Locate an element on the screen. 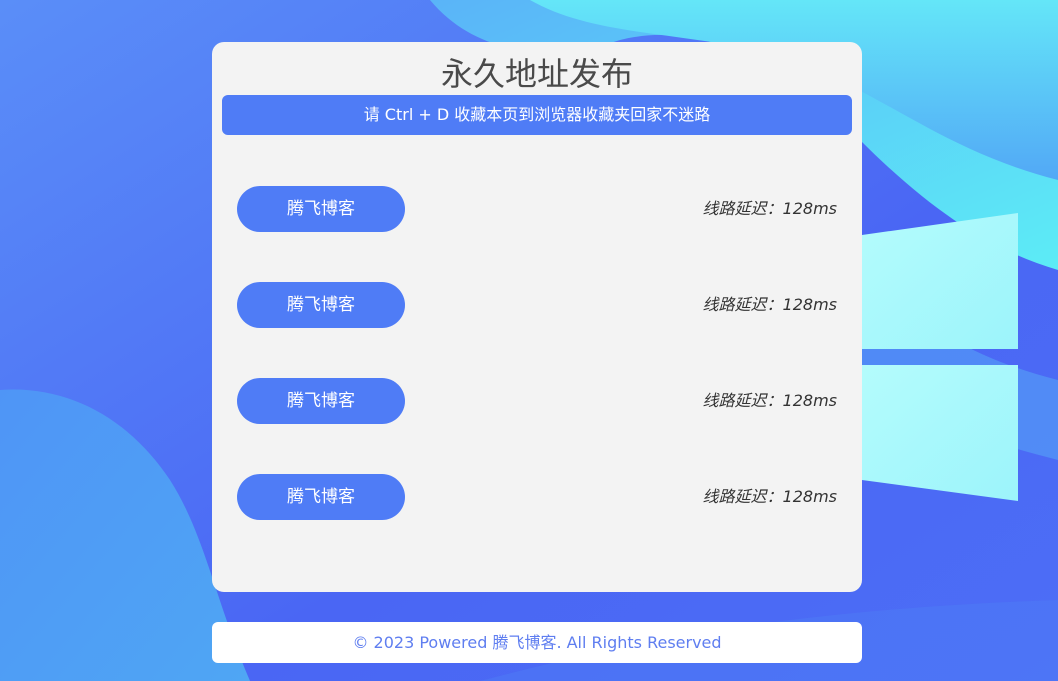  footer: © 2023 Powered 腾飞博客. All Rights Reserved is located at coordinates (537, 642).